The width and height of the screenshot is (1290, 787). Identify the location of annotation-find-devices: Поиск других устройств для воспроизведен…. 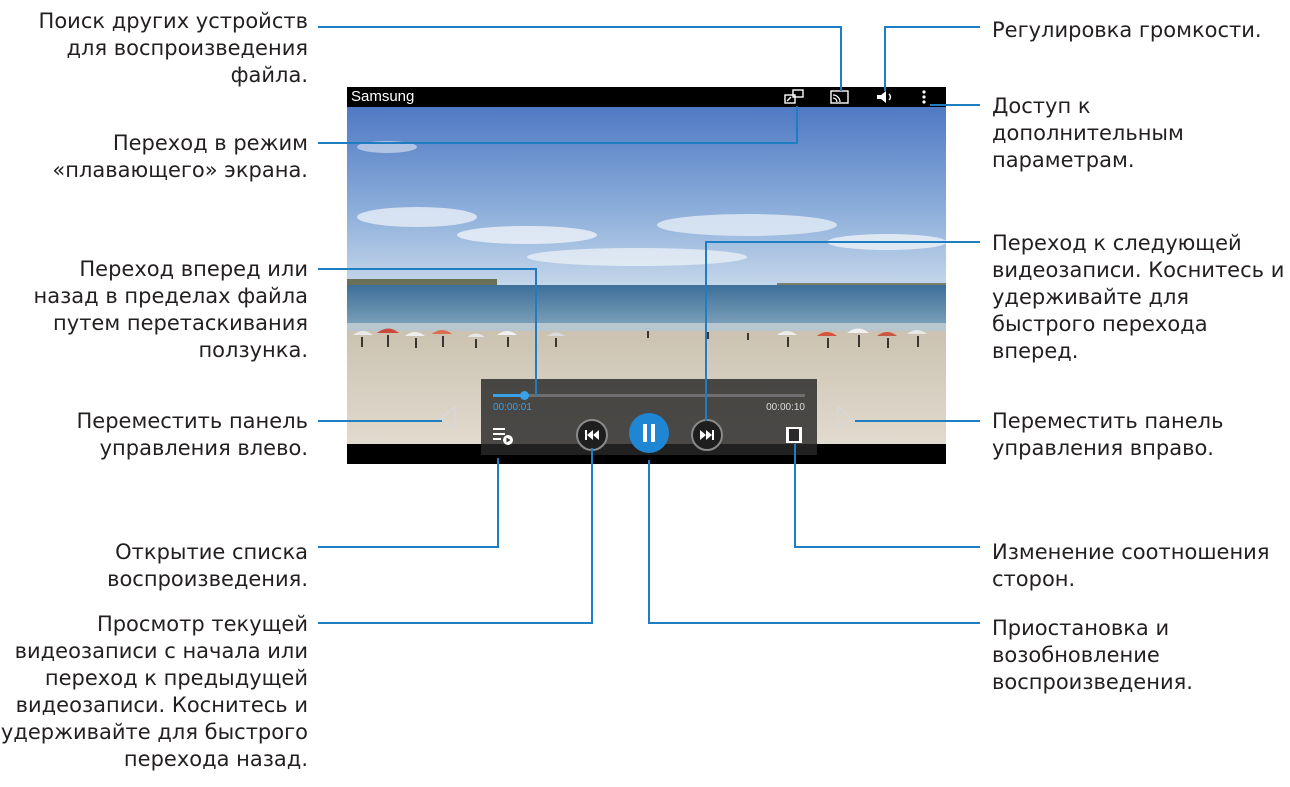
(173, 48).